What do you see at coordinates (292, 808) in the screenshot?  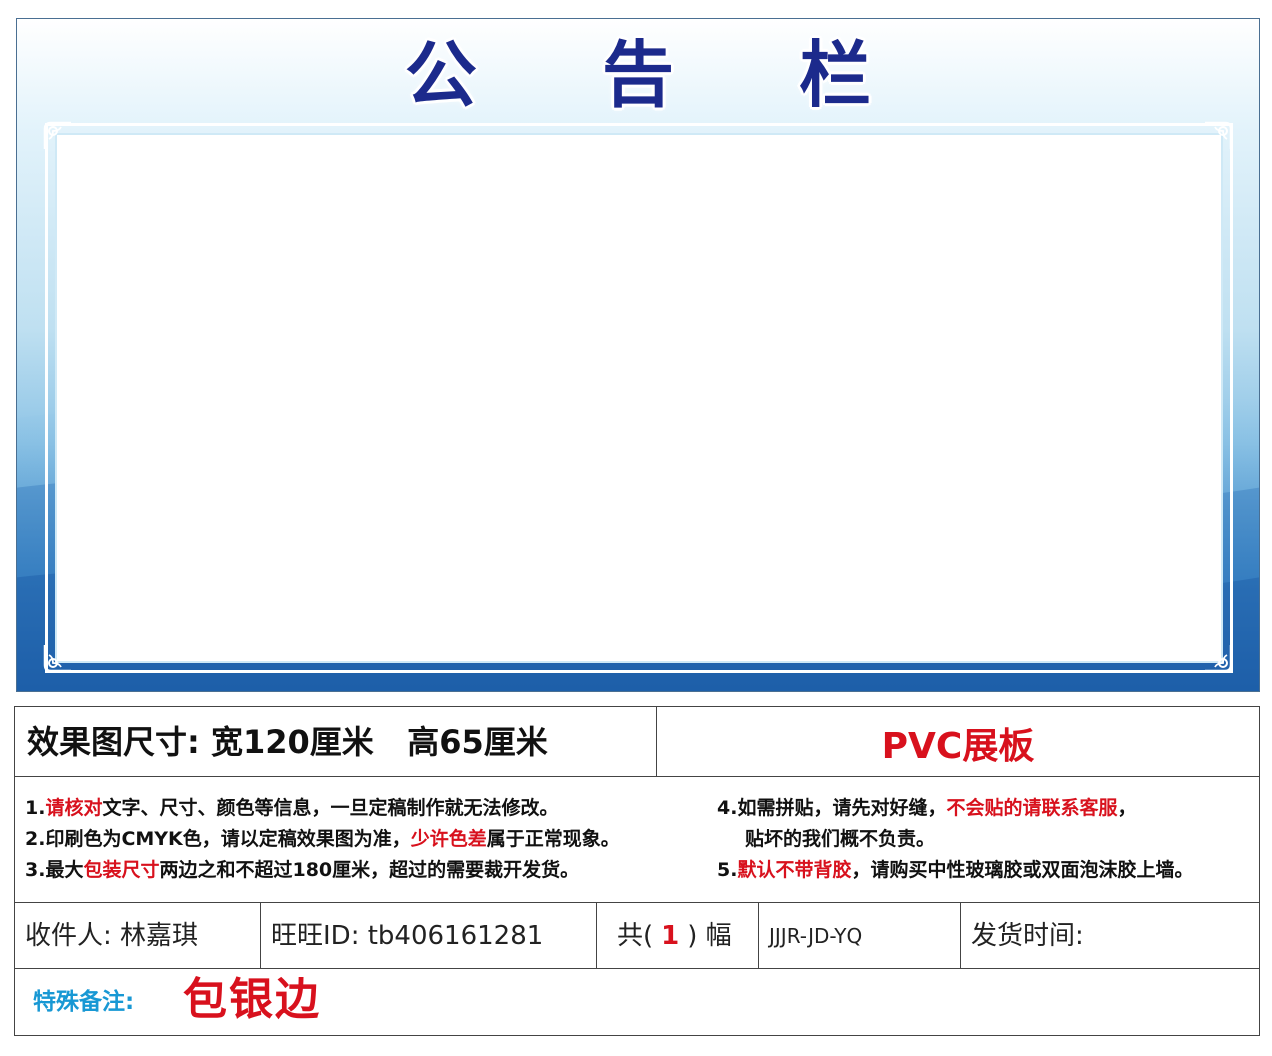 I see `note-item: 1.请核对文字、尺寸、颜色等信息，一旦定稿制作就无法修改。` at bounding box center [292, 808].